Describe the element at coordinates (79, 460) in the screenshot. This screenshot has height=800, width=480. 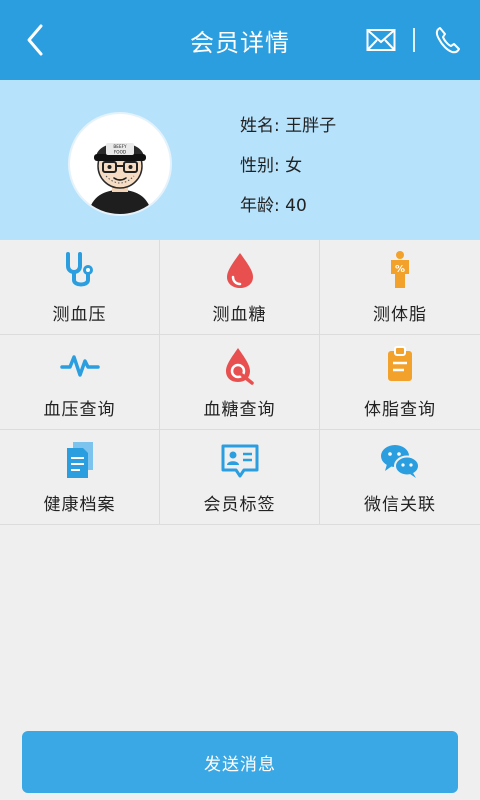
I see `document-icon` at that location.